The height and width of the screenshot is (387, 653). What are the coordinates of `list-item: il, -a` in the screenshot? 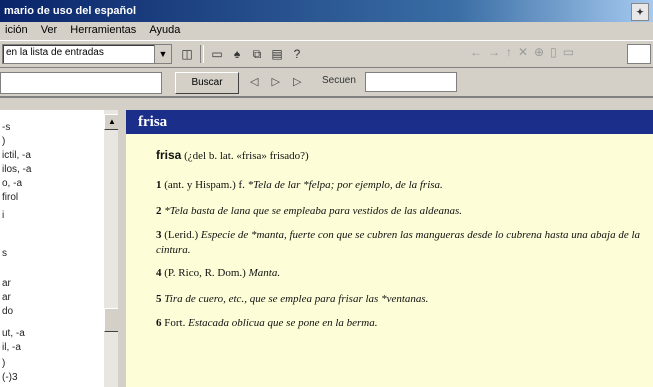 It's located at (11, 347).